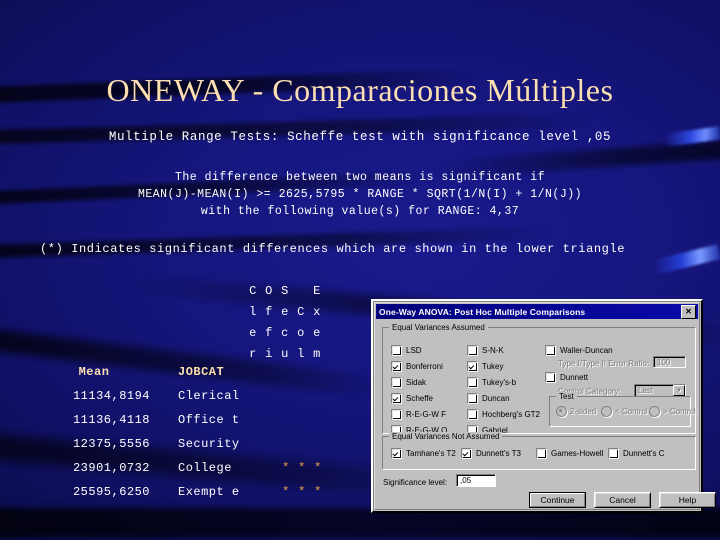 The width and height of the screenshot is (720, 540). I want to click on radio-label: 2-sided, so click(583, 411).